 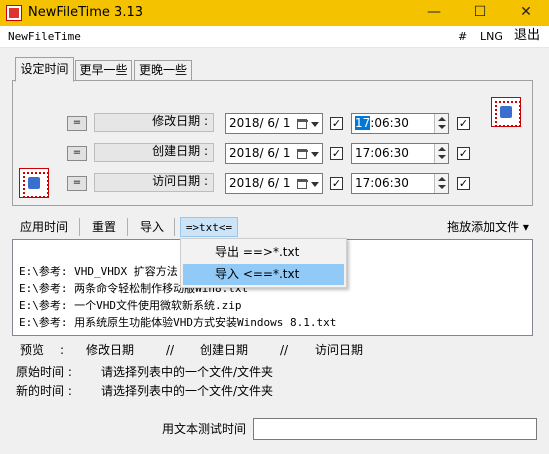 I want to click on menu-export-txt: 导出 ==>*.txt, so click(x=263, y=252).